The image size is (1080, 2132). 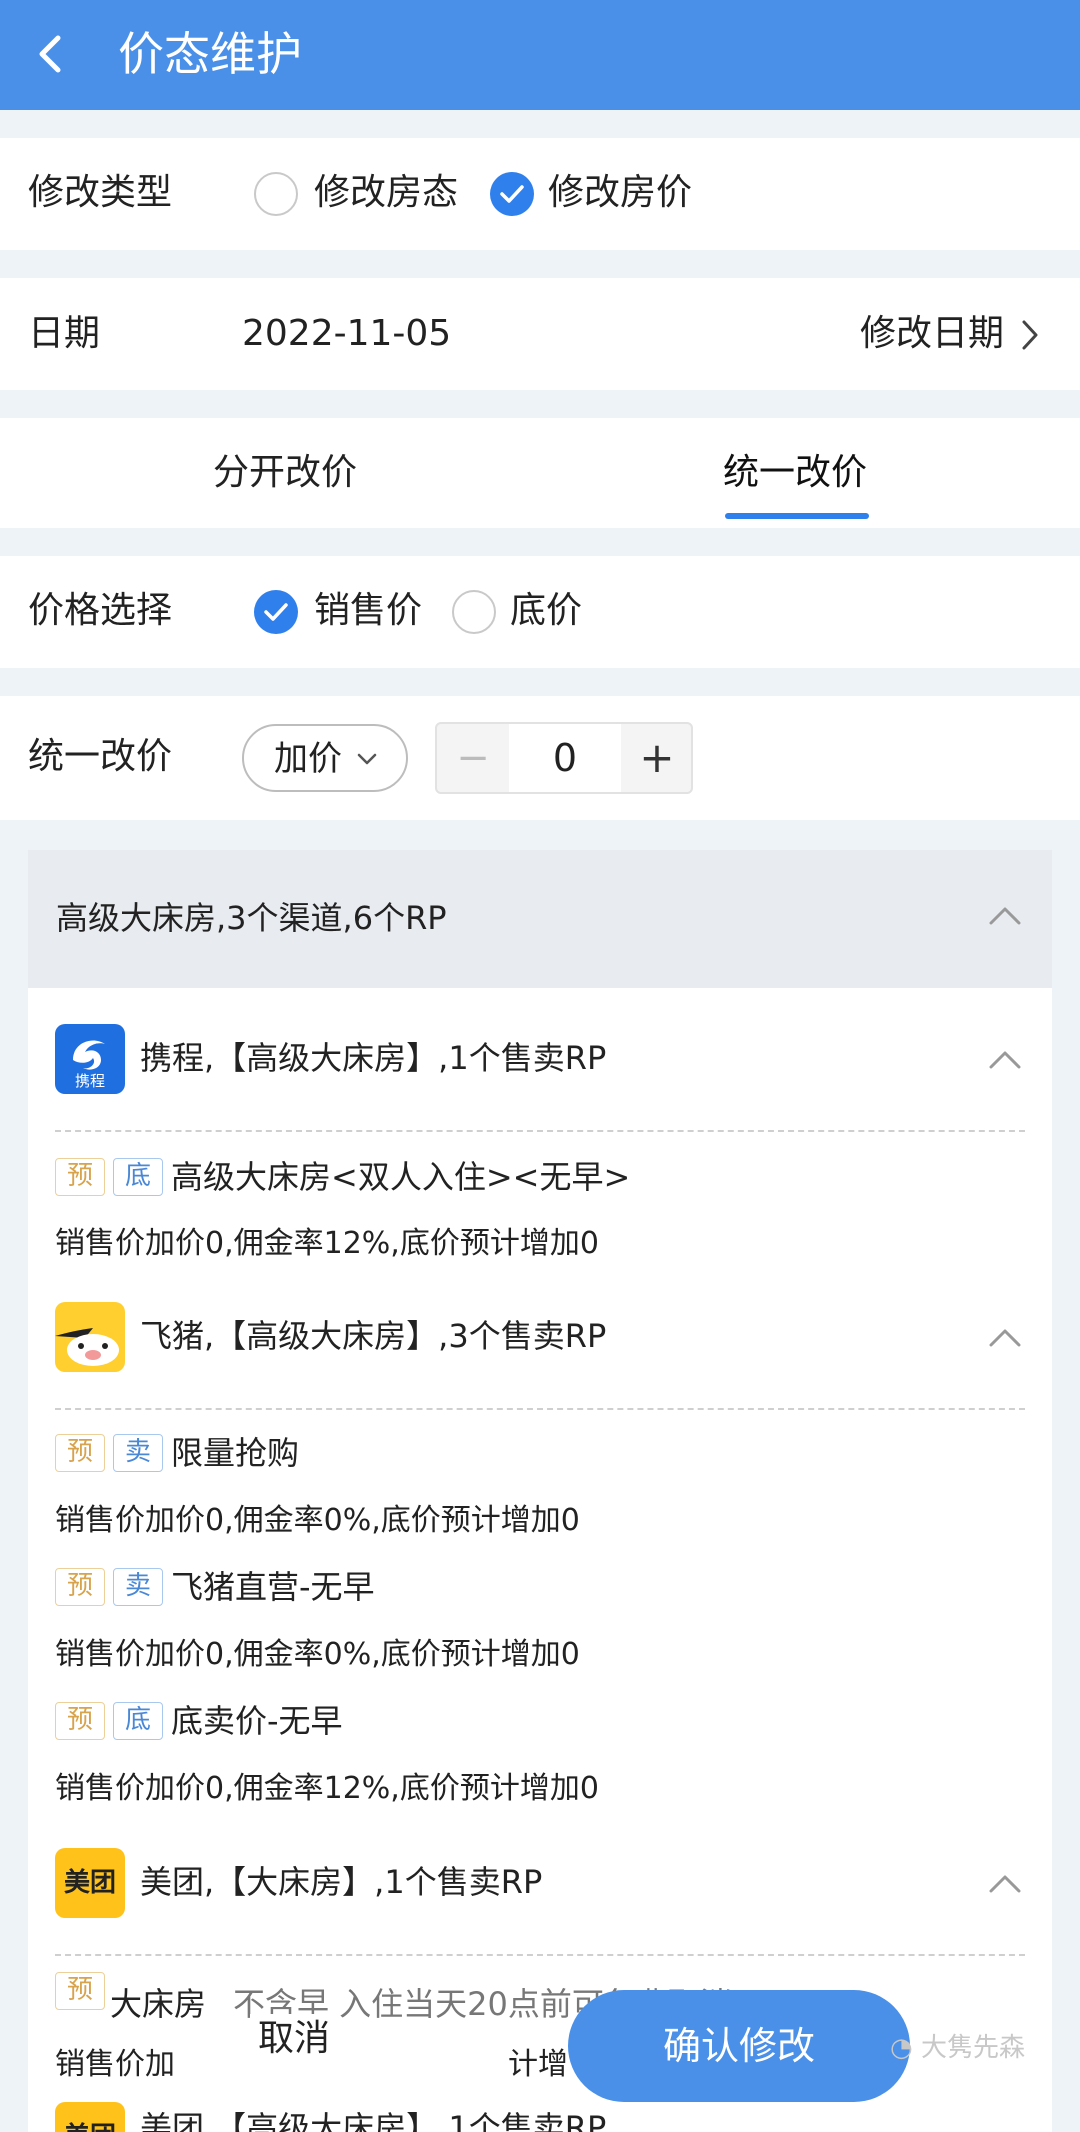 I want to click on modify-type-row: 修改类型 修改房态 修改房价, so click(x=540, y=194).